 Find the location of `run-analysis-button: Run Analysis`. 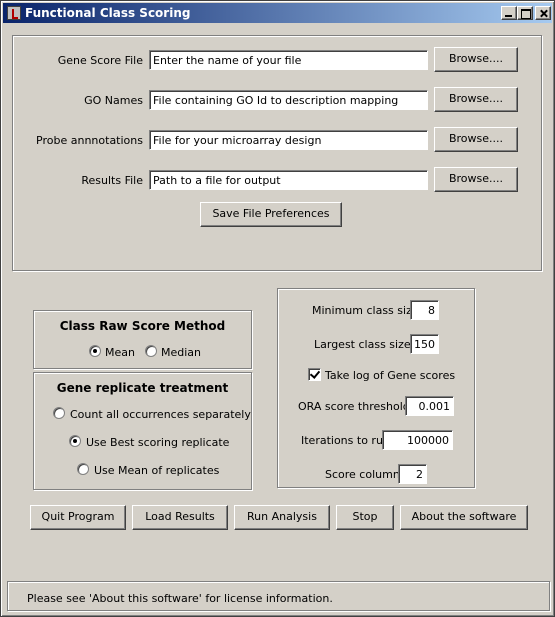

run-analysis-button: Run Analysis is located at coordinates (282, 517).